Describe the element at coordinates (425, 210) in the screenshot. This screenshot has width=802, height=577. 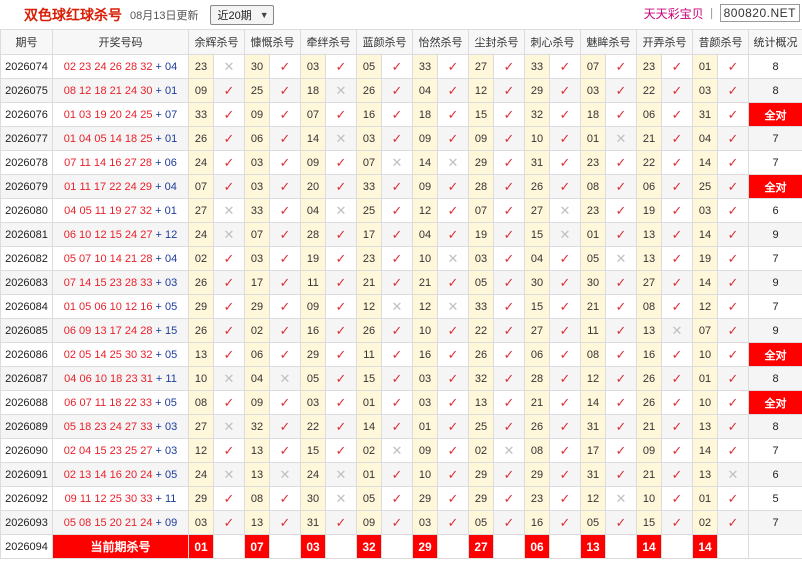
I see `kill-number: 12` at that location.